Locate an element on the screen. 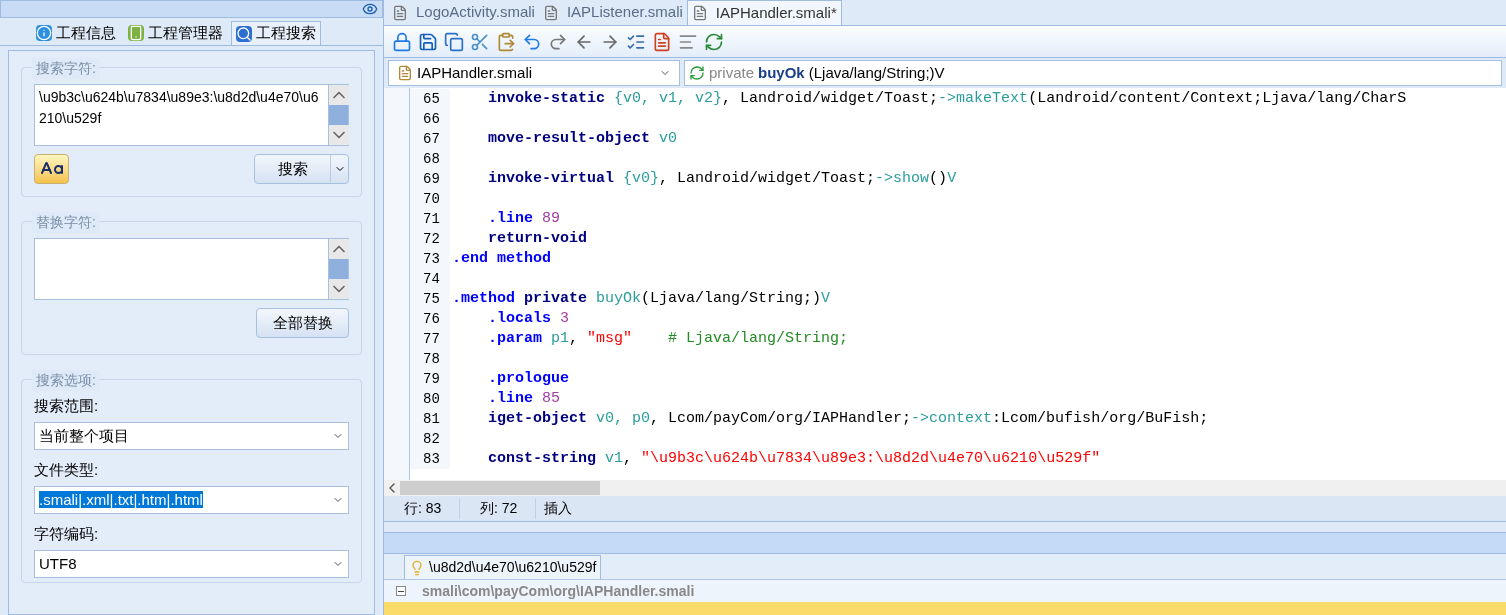  line-number: 80 is located at coordinates (430, 399).